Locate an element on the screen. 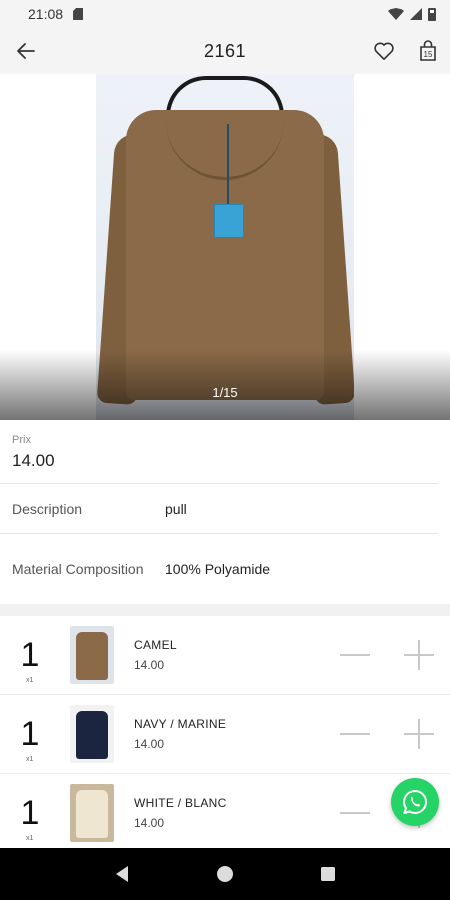 This screenshot has height=900, width=450. price-block: Prix 14.00 is located at coordinates (219, 452).